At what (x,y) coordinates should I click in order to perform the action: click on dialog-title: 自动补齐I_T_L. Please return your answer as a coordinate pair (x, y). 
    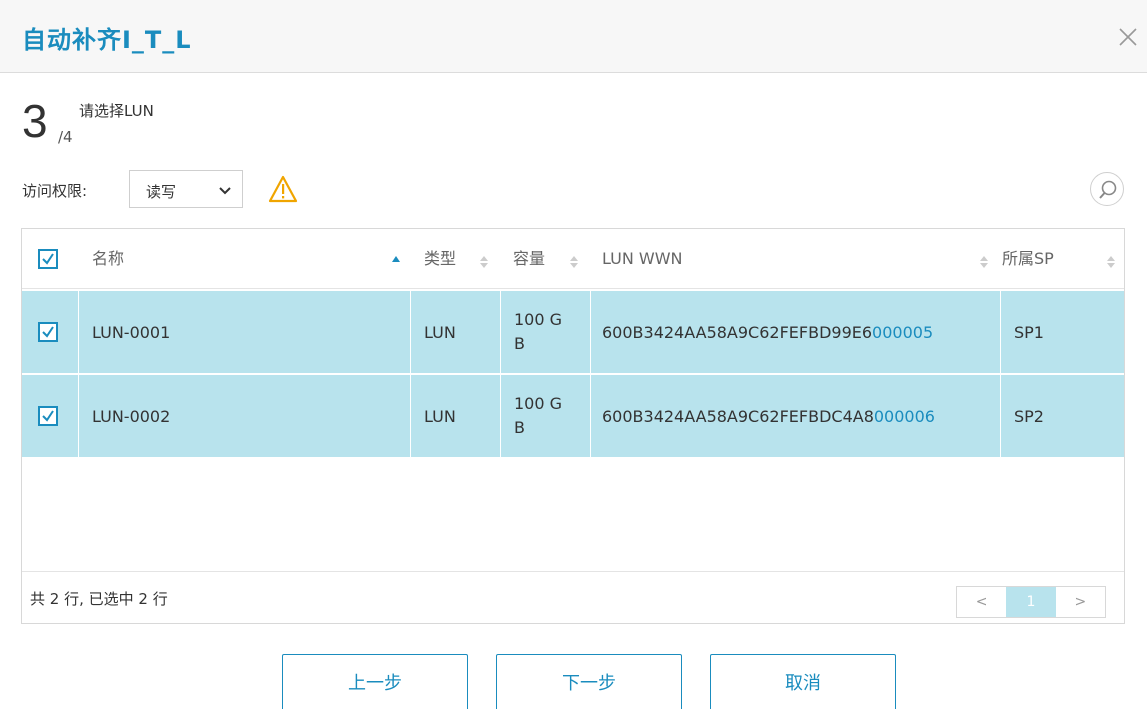
    Looking at the image, I should click on (107, 40).